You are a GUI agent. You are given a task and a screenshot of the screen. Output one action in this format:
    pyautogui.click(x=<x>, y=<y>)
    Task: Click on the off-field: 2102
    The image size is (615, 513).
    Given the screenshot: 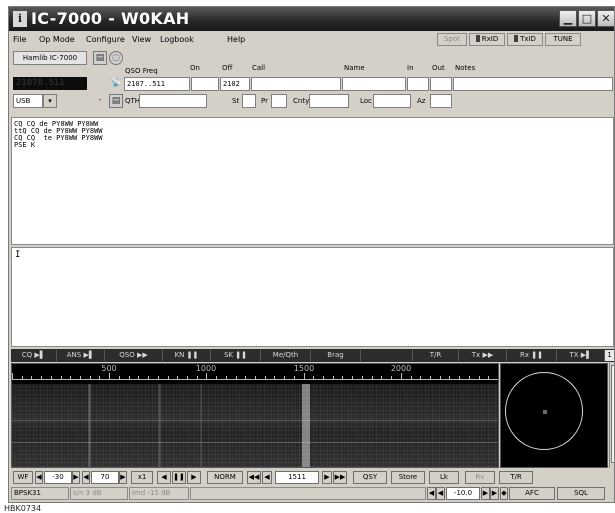 What is the action you would take?
    pyautogui.click(x=235, y=84)
    